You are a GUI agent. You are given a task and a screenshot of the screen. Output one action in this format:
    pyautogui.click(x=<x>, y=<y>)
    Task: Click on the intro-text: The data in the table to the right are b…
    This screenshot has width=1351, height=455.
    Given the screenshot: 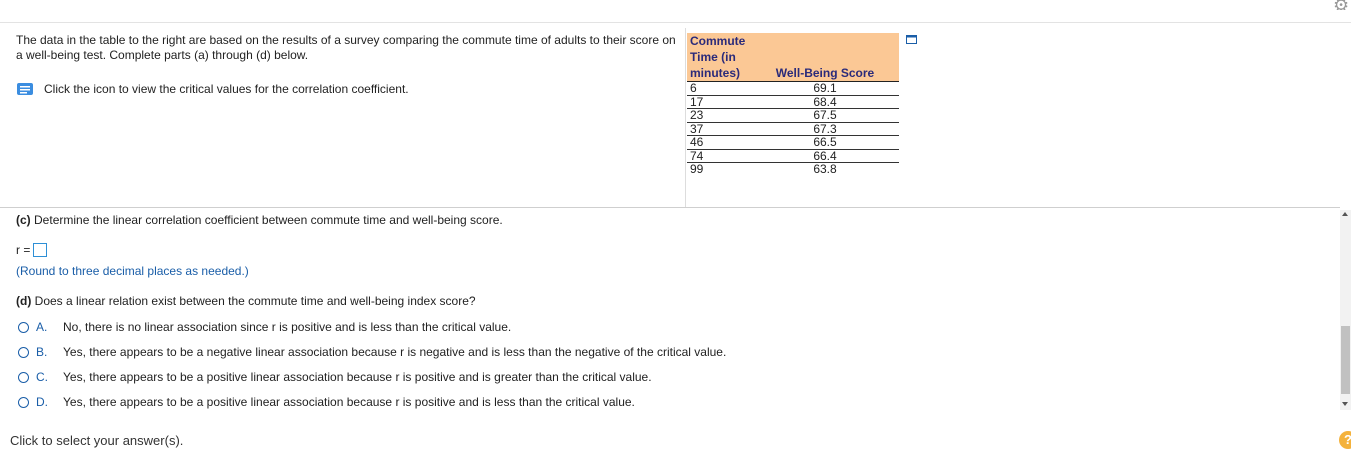 What is the action you would take?
    pyautogui.click(x=346, y=47)
    